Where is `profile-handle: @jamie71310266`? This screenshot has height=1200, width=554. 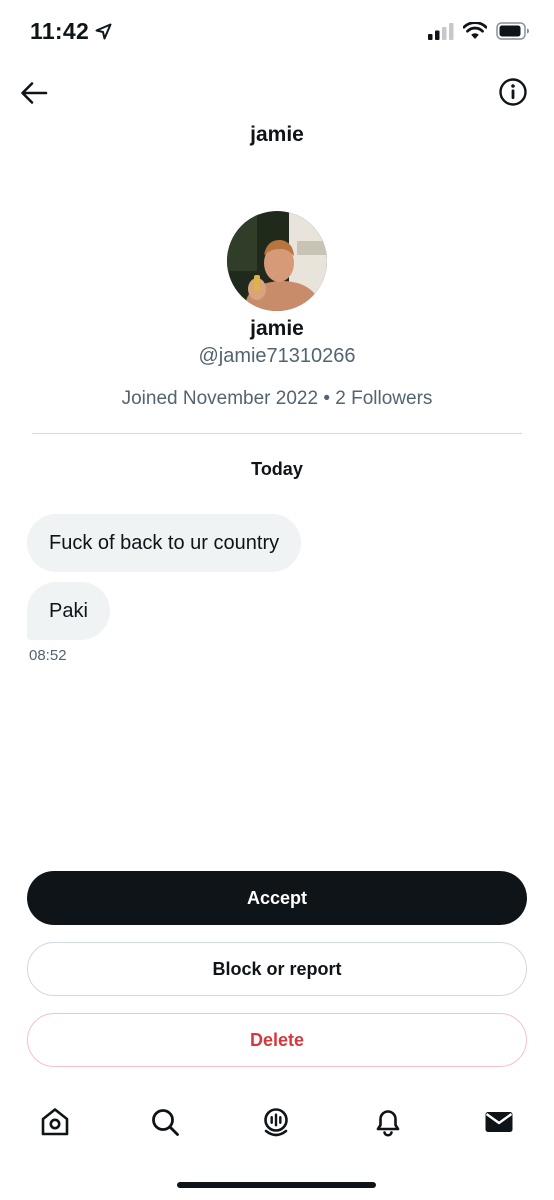
profile-handle: @jamie71310266 is located at coordinates (277, 356).